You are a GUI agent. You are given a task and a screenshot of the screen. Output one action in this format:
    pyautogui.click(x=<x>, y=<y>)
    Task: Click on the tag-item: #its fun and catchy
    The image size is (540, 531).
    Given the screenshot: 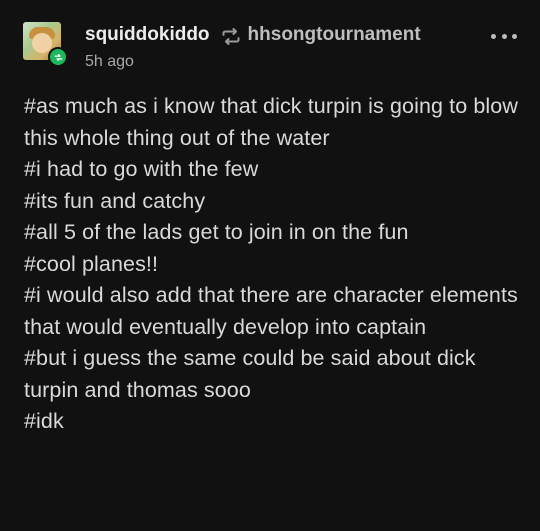 What is the action you would take?
    pyautogui.click(x=272, y=202)
    